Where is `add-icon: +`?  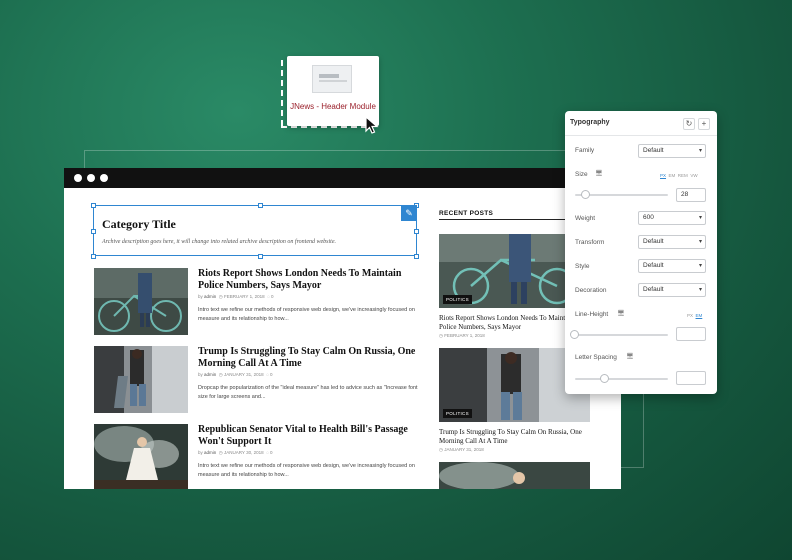
add-icon: + is located at coordinates (704, 124).